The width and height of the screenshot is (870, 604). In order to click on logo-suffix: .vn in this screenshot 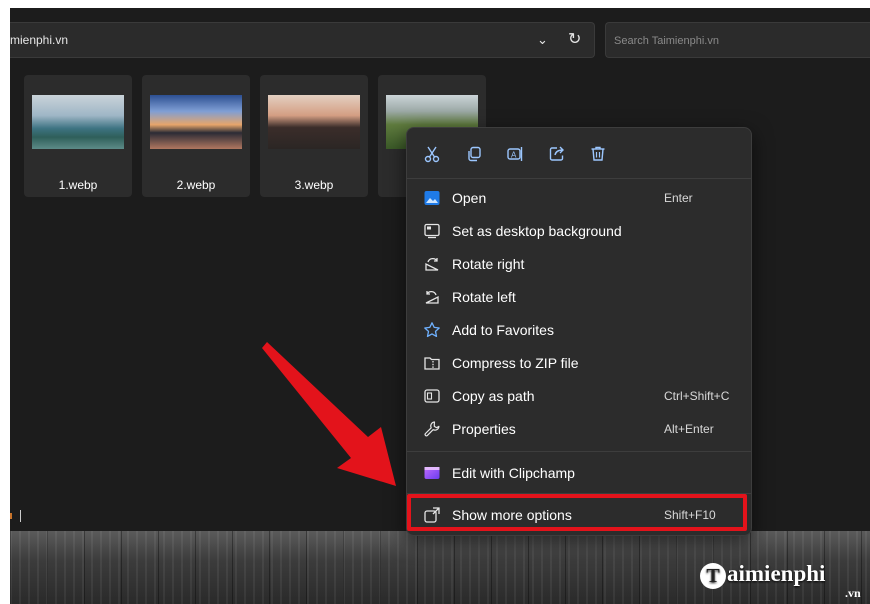, I will do `click(853, 593)`.